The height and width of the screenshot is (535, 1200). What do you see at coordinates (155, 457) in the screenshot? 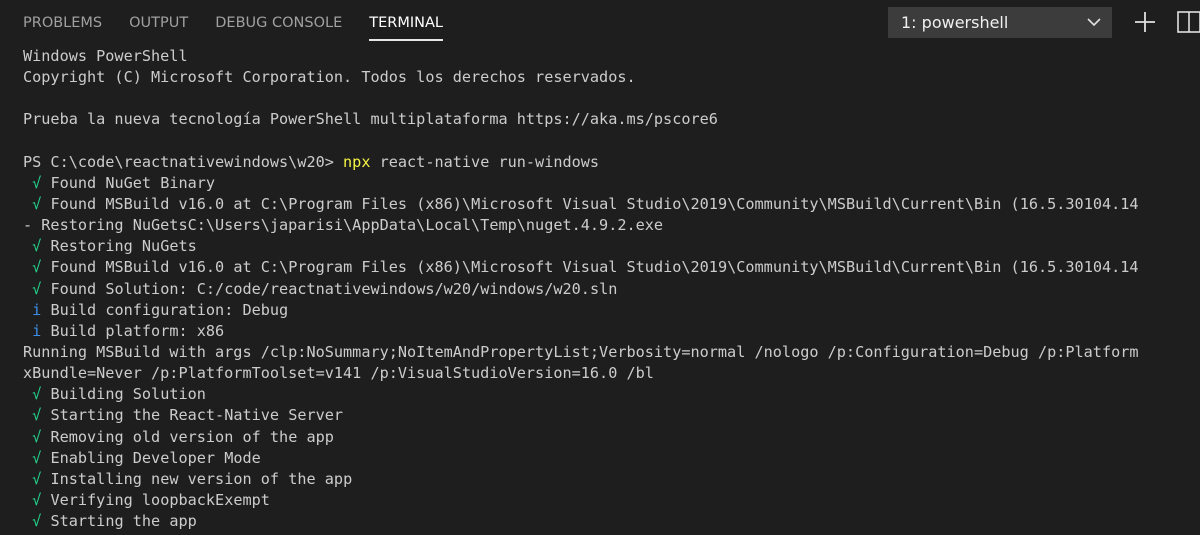
I see `line-text: Enabling Developer Mode` at bounding box center [155, 457].